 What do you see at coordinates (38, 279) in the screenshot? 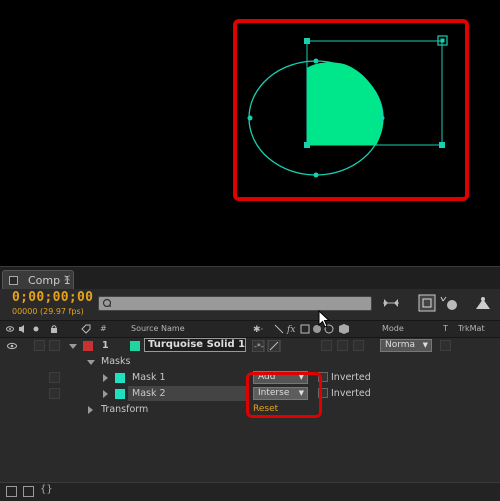
I see `tab-comp-1: Comp 1 ×` at bounding box center [38, 279].